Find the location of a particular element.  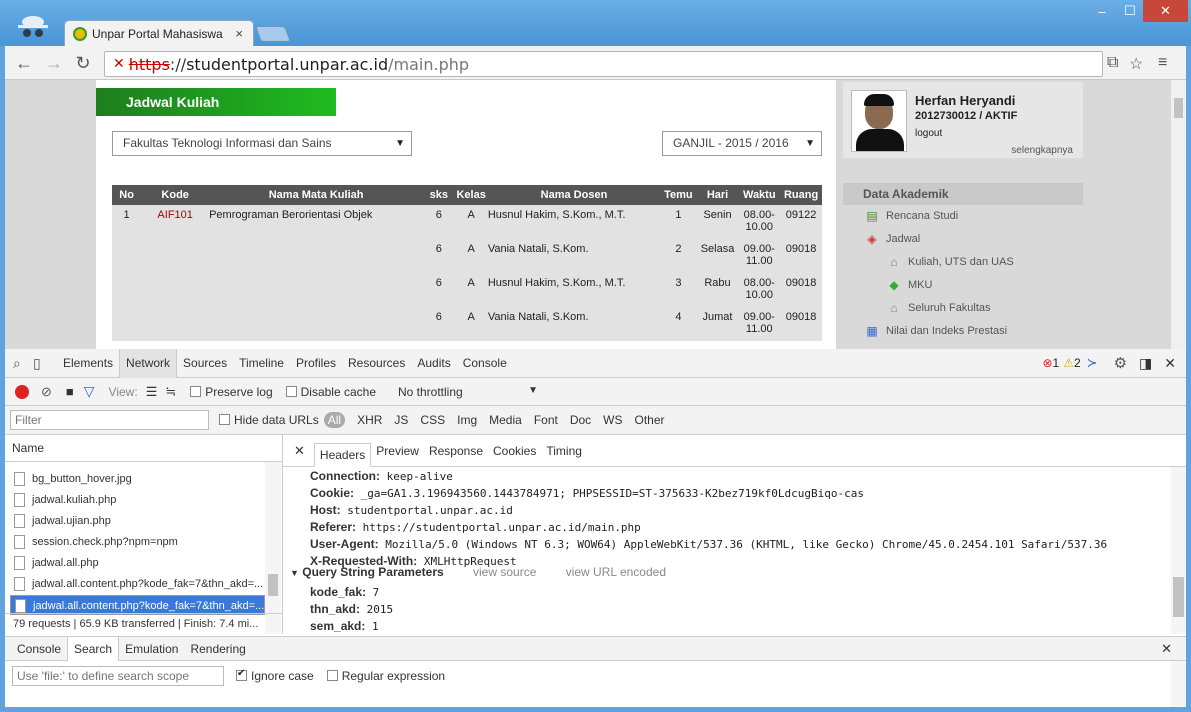

page-scrollbar is located at coordinates (1178, 214).